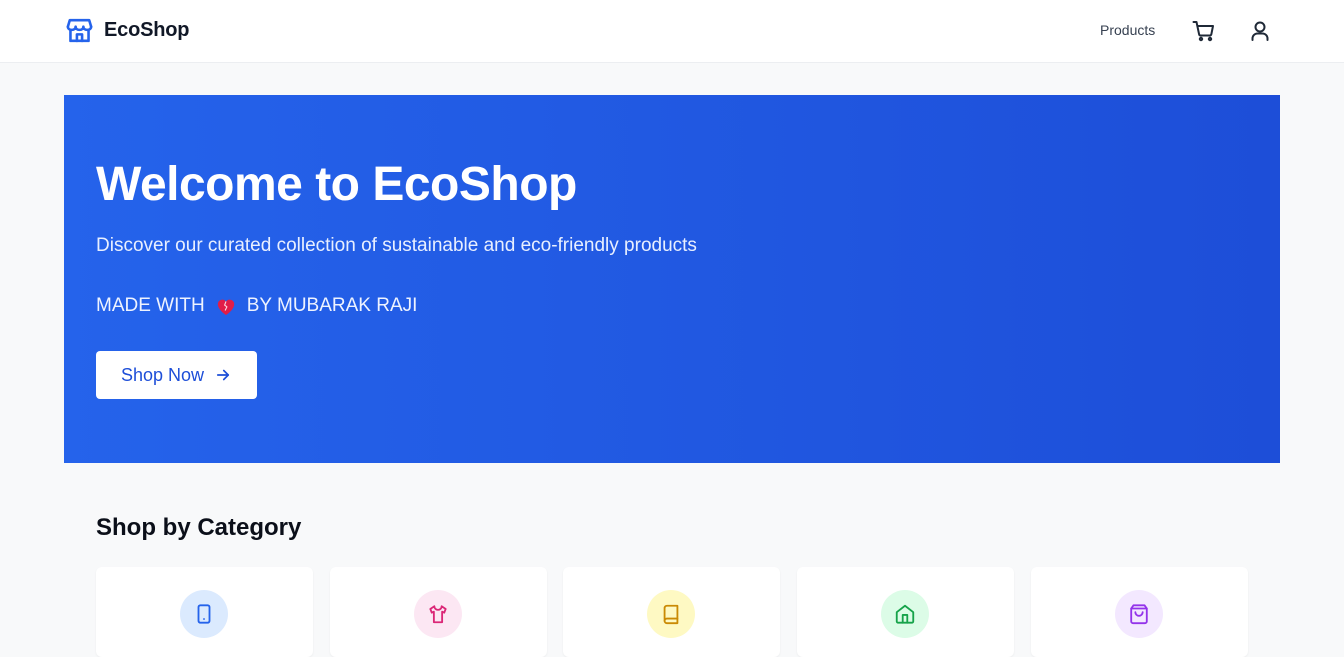 The width and height of the screenshot is (1344, 657). I want to click on category-card-clothing, so click(438, 612).